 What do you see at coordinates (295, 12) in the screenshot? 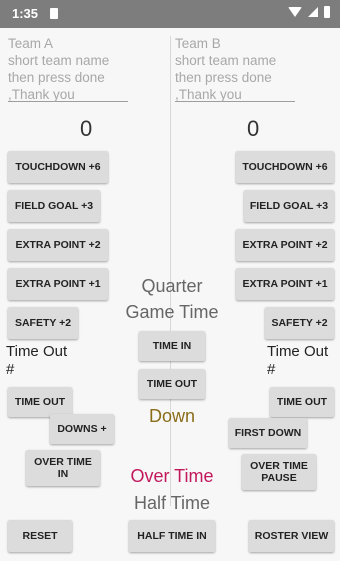
I see `wifi-icon` at bounding box center [295, 12].